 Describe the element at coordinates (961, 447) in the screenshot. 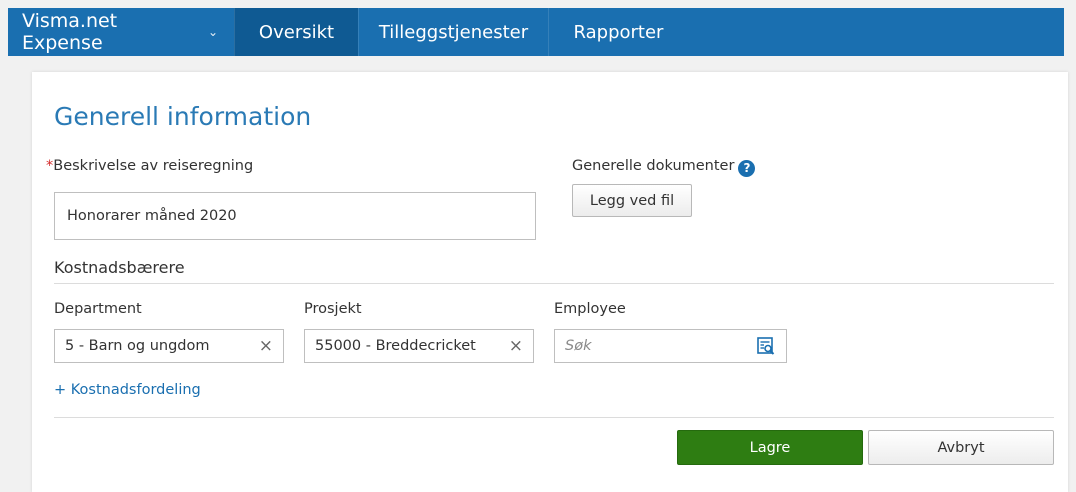

I see `cancel-button: Avbryt` at that location.